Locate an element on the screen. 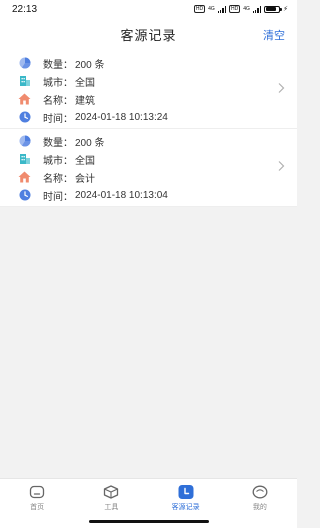  tab-mine: 我的 is located at coordinates (260, 496).